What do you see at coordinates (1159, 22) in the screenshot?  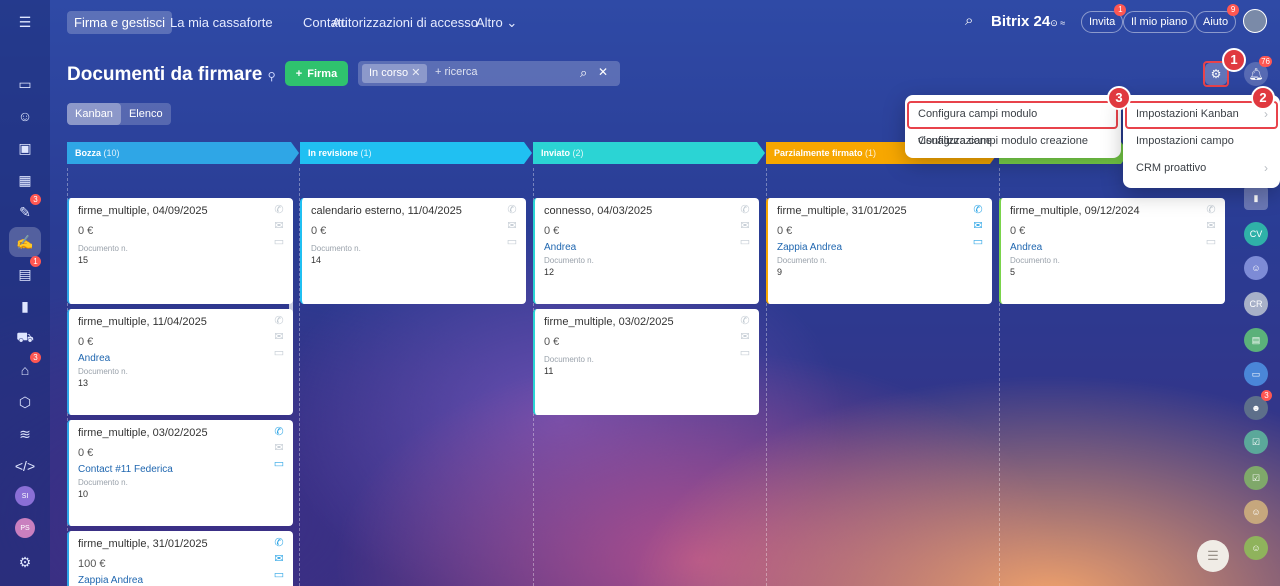 I see `plan-button: Il mio piano` at bounding box center [1159, 22].